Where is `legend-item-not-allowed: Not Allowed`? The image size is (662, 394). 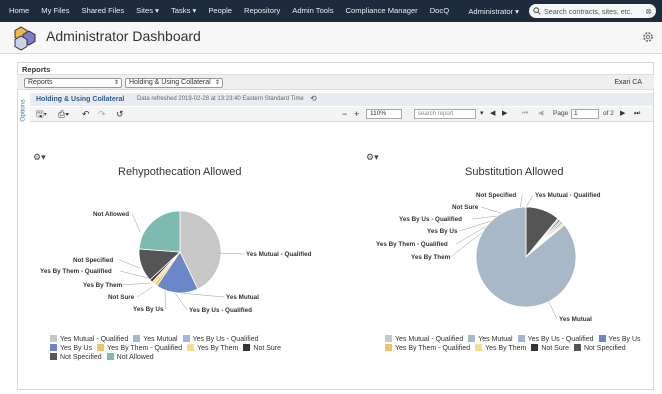 legend-item-not-allowed: Not Allowed is located at coordinates (130, 357).